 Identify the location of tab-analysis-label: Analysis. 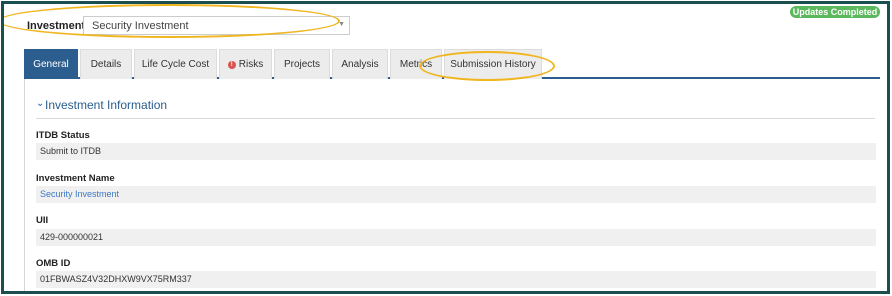
(360, 64).